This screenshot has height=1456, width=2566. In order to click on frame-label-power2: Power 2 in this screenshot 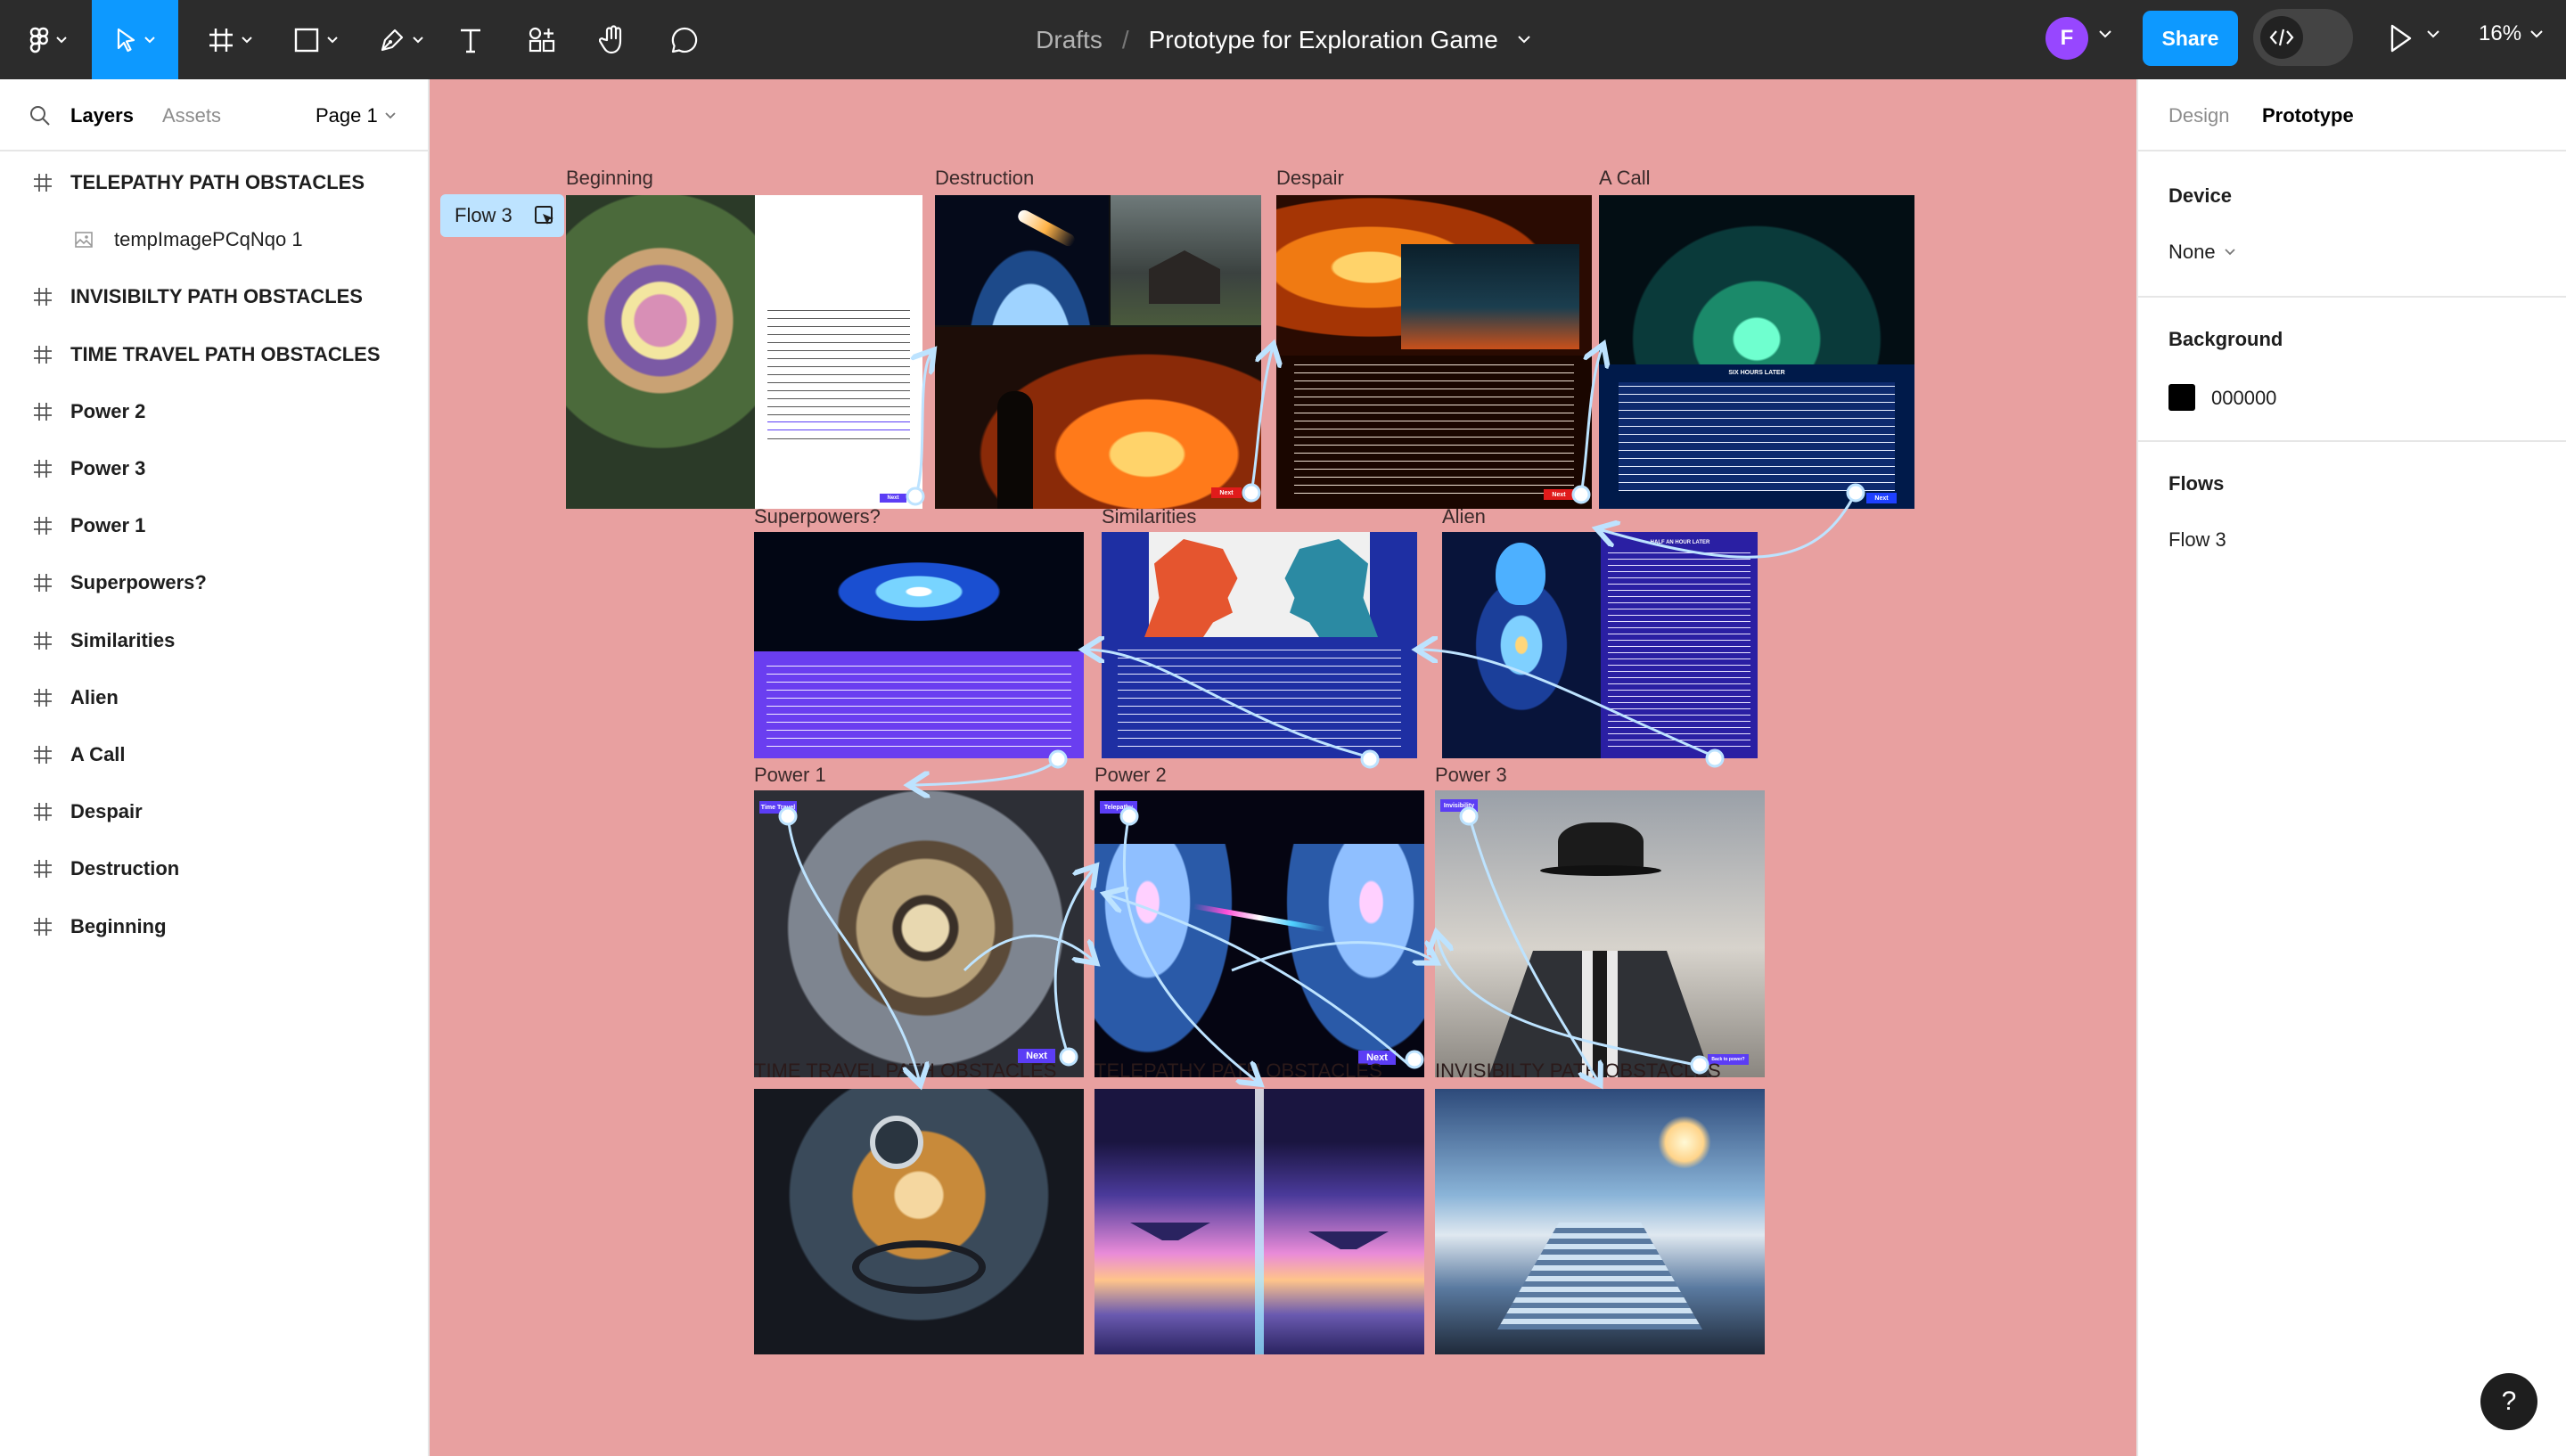, I will do `click(1131, 775)`.